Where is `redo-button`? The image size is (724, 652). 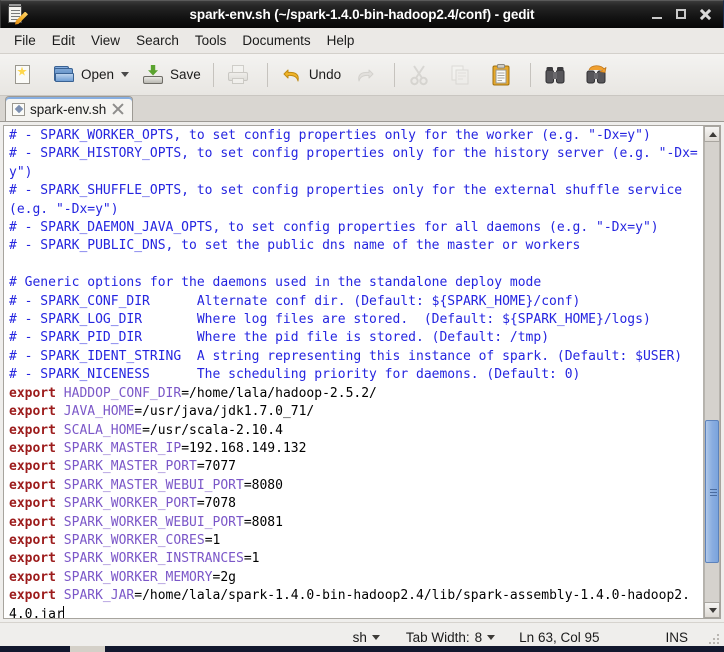 redo-button is located at coordinates (367, 75).